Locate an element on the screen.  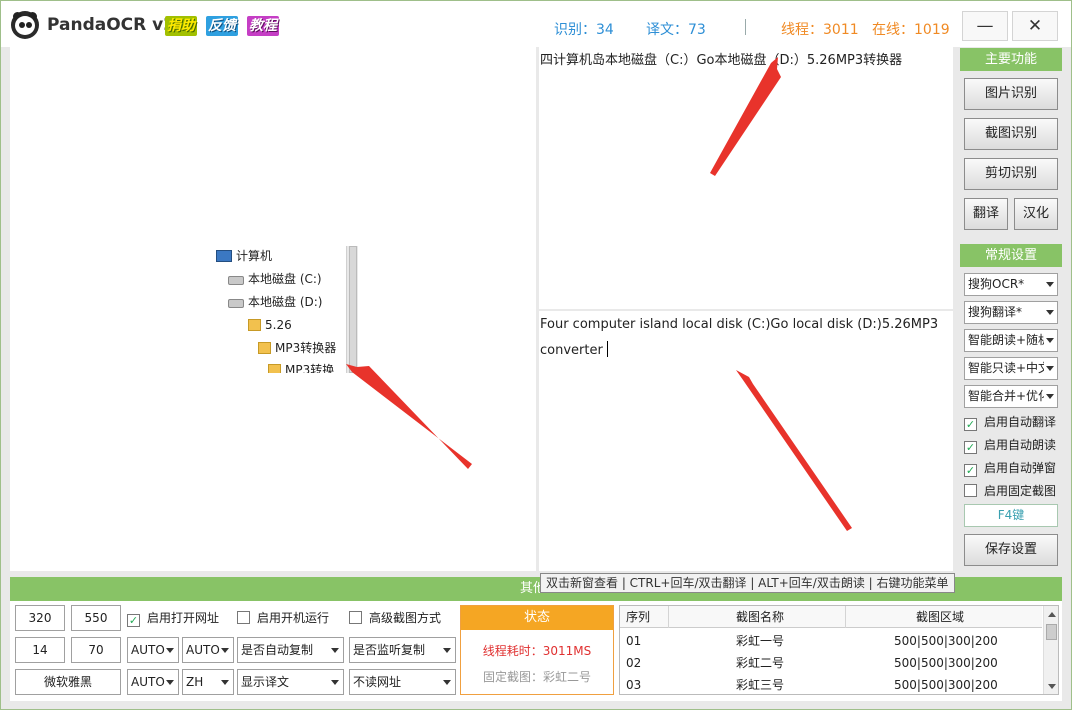
online-count: 在线：1019 is located at coordinates (911, 30).